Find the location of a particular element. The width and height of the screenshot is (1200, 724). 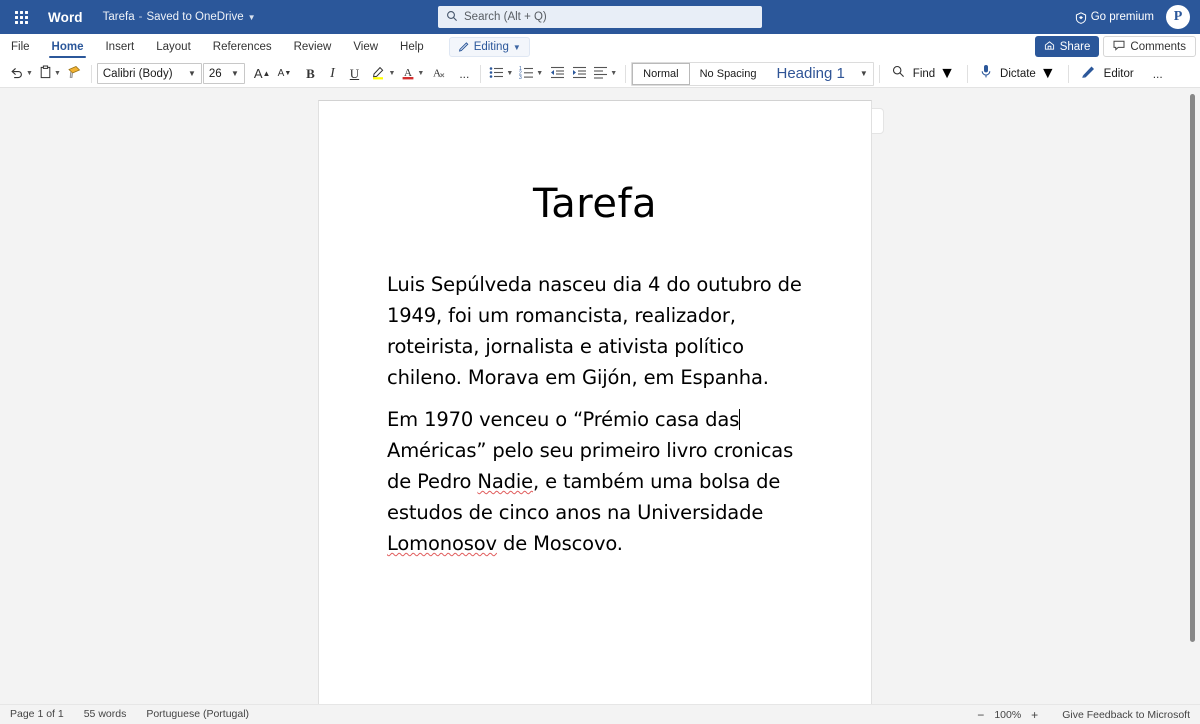

numbering-button: 123 ▼ is located at coordinates (531, 74).